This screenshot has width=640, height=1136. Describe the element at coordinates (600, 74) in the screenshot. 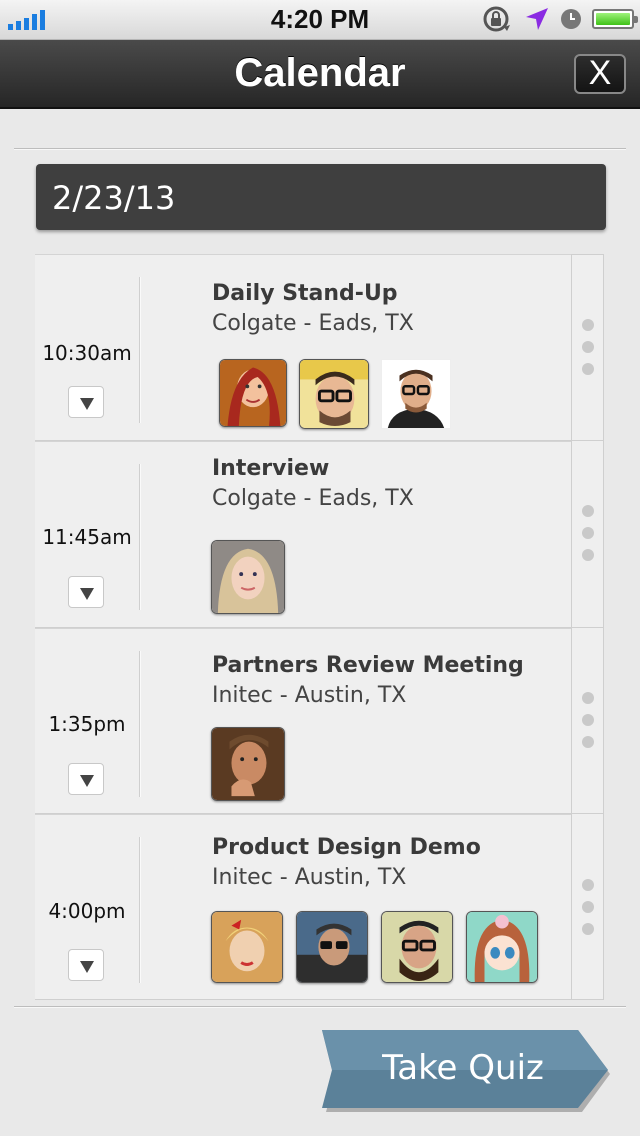

I see `close-button: X` at that location.